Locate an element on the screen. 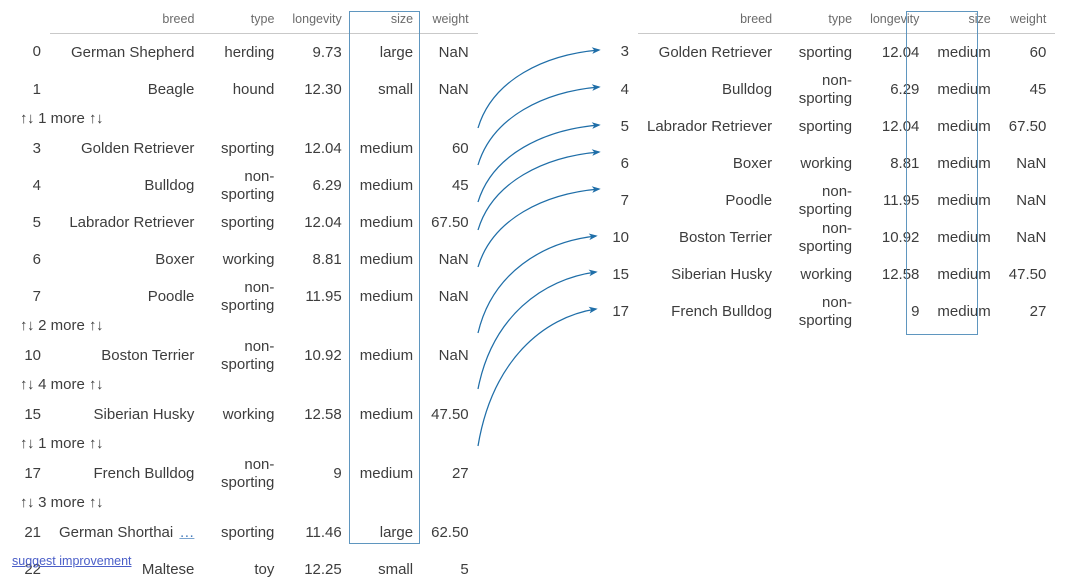 The height and width of the screenshot is (588, 1080). source-cell-longevity: 12.04 is located at coordinates (316, 148).